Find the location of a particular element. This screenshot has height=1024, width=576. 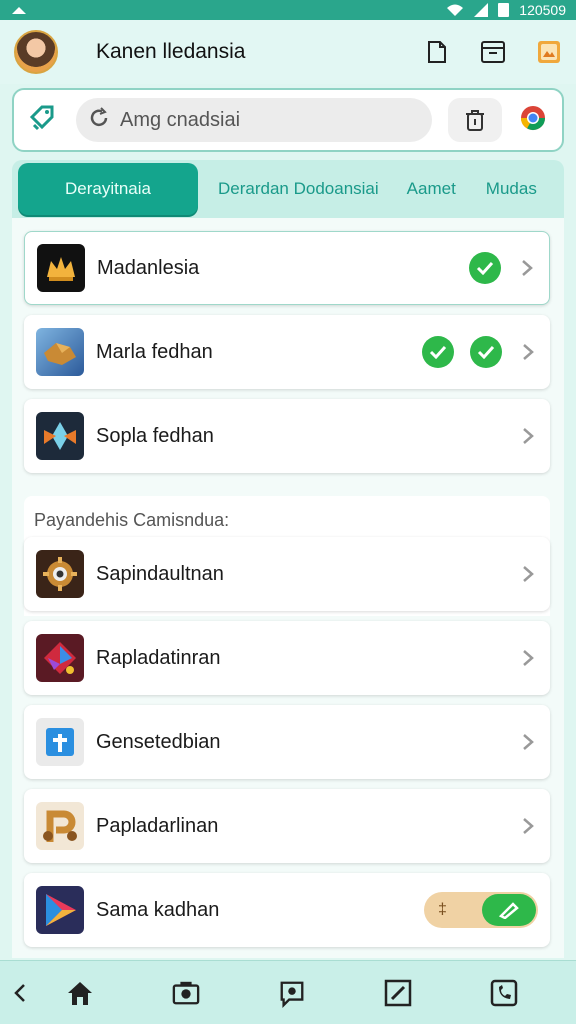

list-item-label: Papladarlinan is located at coordinates (157, 825).